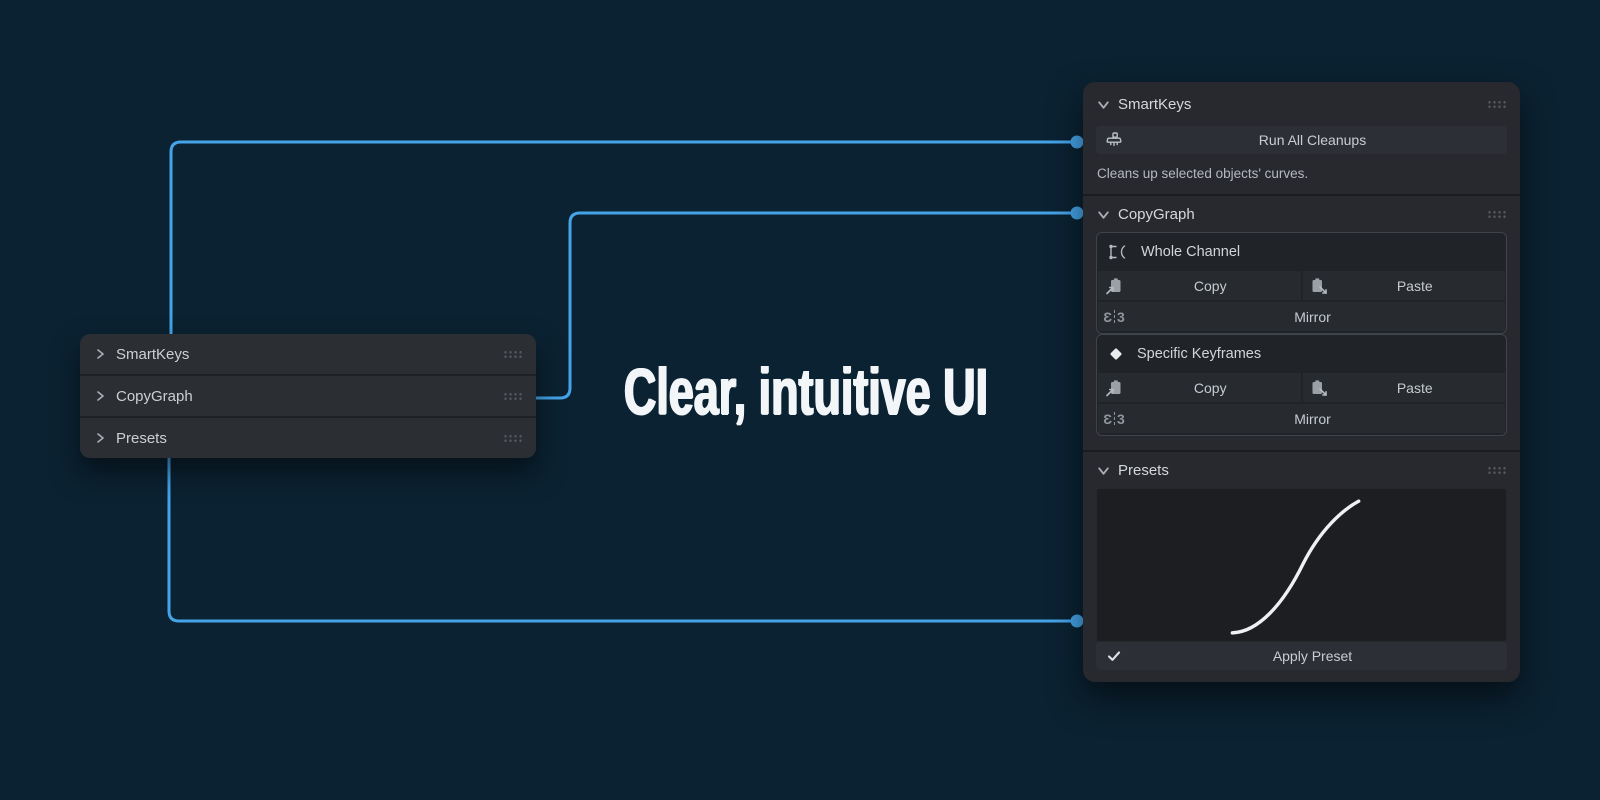 This screenshot has height=800, width=1600. What do you see at coordinates (1156, 214) in the screenshot?
I see `section-title: CopyGraph` at bounding box center [1156, 214].